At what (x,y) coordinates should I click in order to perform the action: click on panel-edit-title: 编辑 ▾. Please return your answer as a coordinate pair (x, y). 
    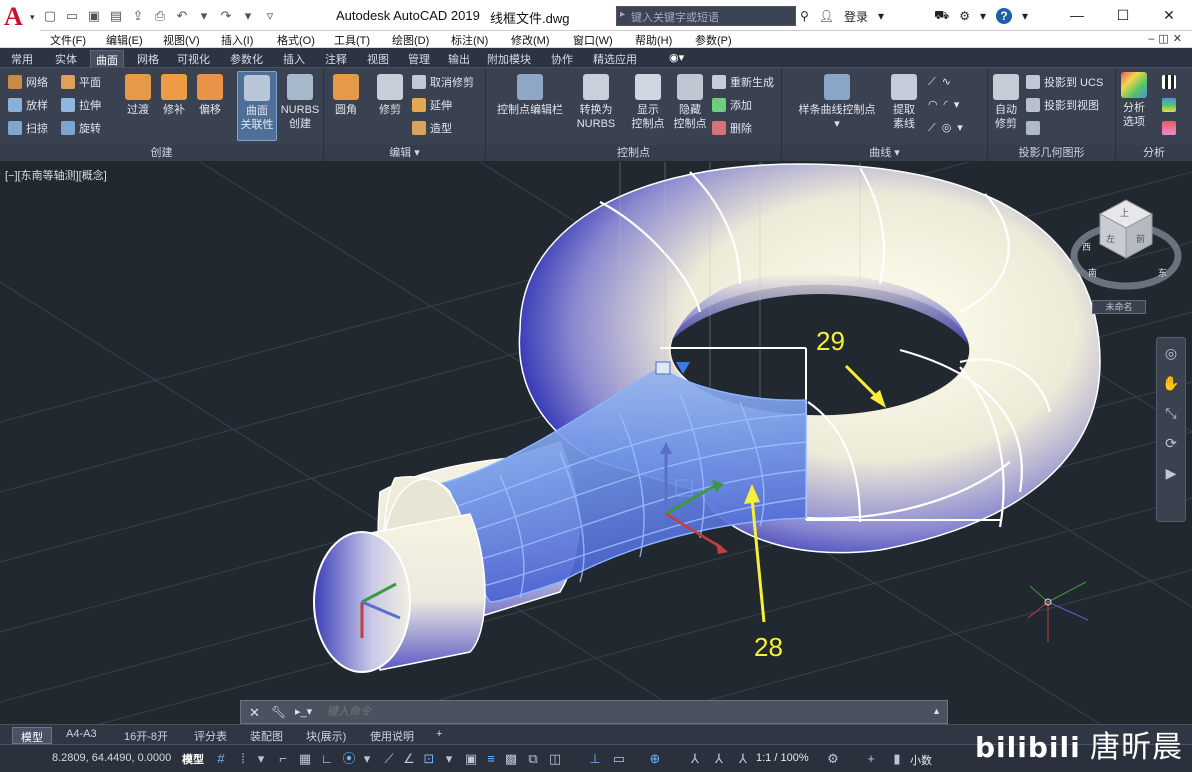
    Looking at the image, I should click on (404, 153).